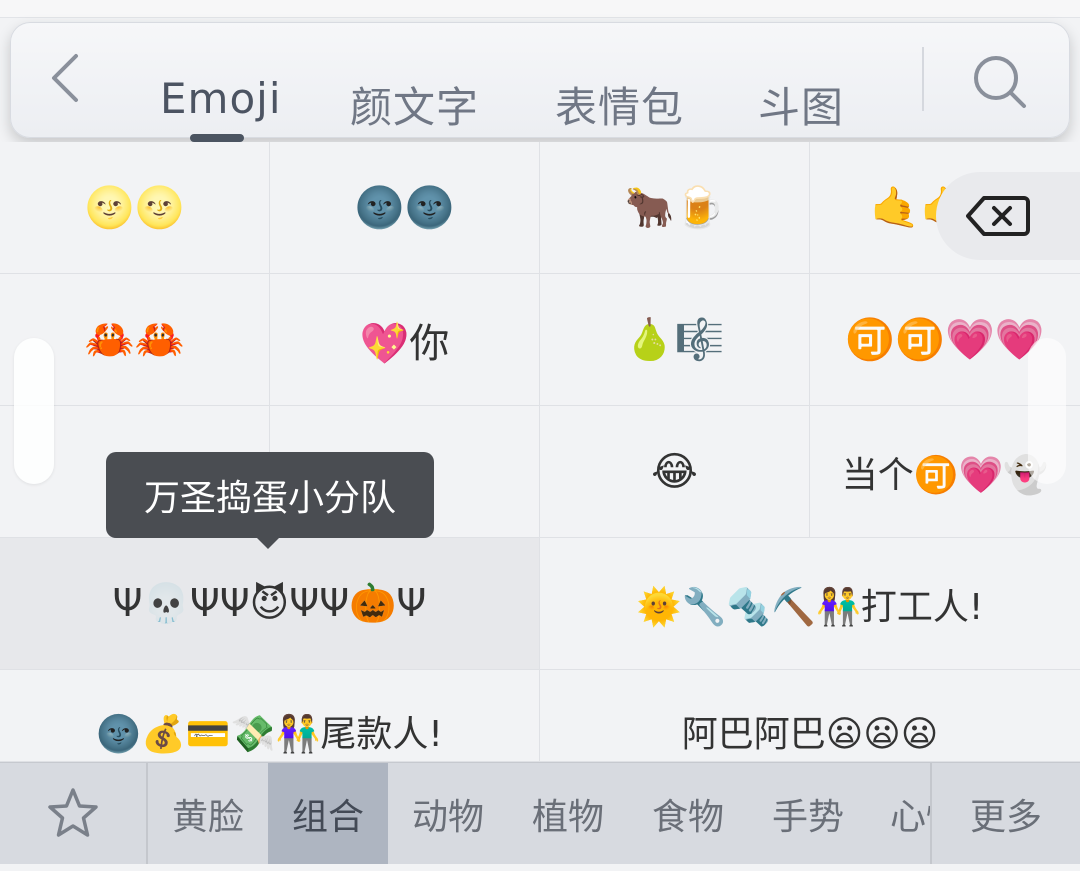 This screenshot has width=1080, height=871. I want to click on tab-kaomoji: 颜文字, so click(414, 104).